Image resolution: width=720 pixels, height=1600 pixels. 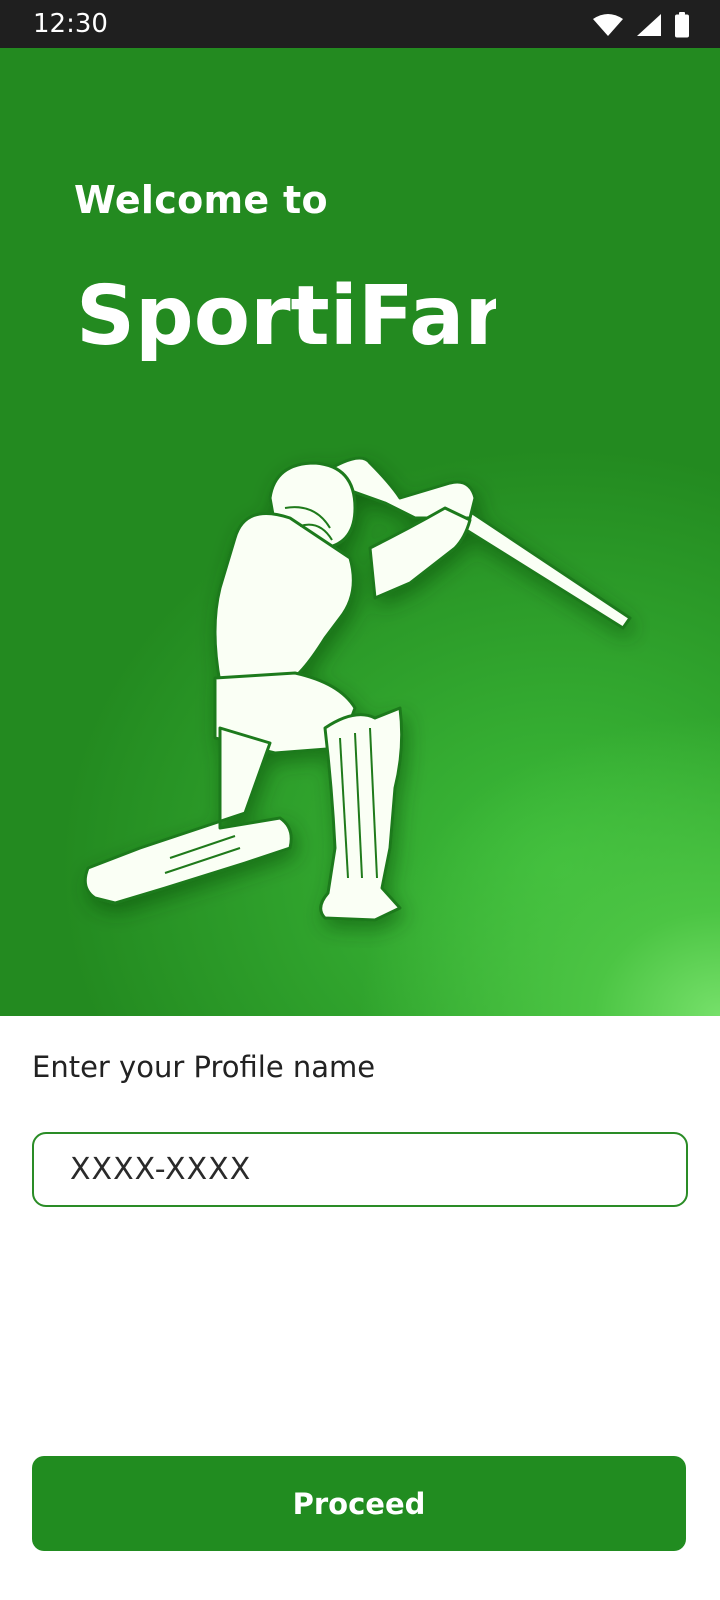 I want to click on proceed-button: Proceed, so click(x=359, y=1503).